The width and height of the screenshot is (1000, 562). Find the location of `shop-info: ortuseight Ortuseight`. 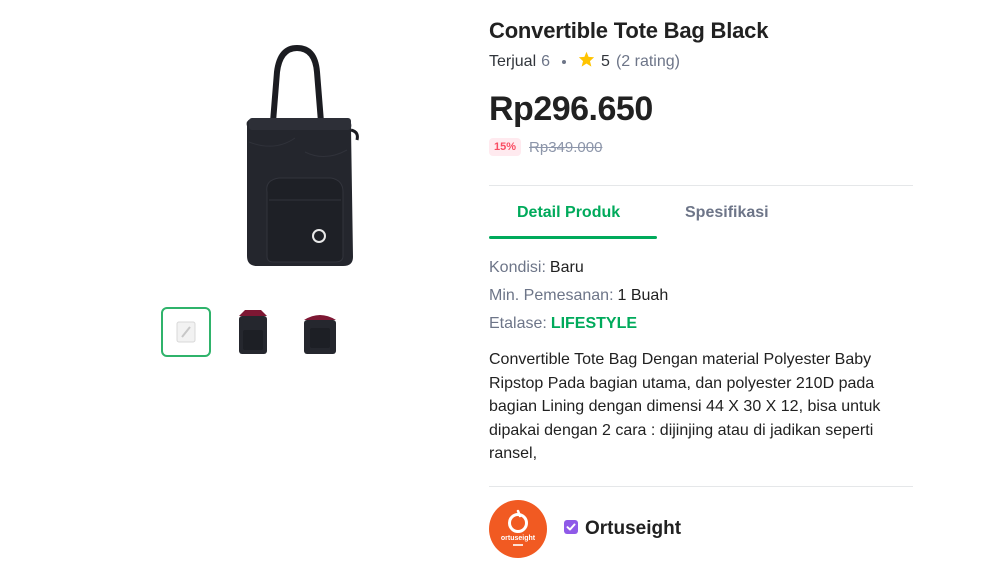

shop-info: ortuseight Ortuseight is located at coordinates (585, 529).